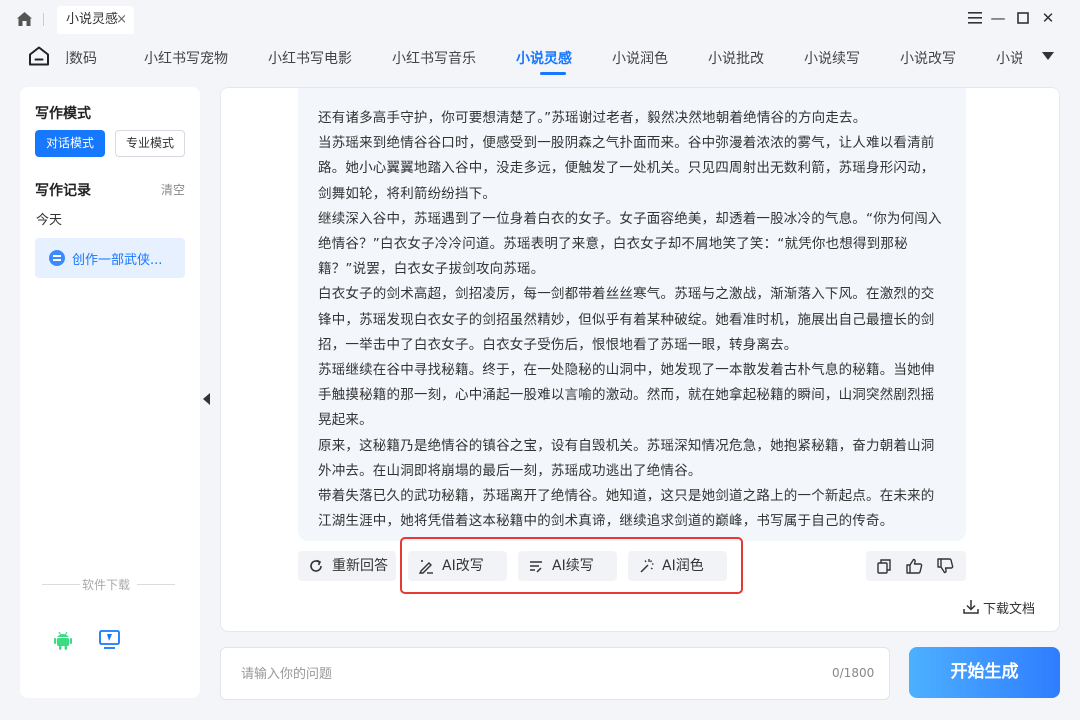 The width and height of the screenshot is (1080, 720). What do you see at coordinates (63, 640) in the screenshot?
I see `android-icon` at bounding box center [63, 640].